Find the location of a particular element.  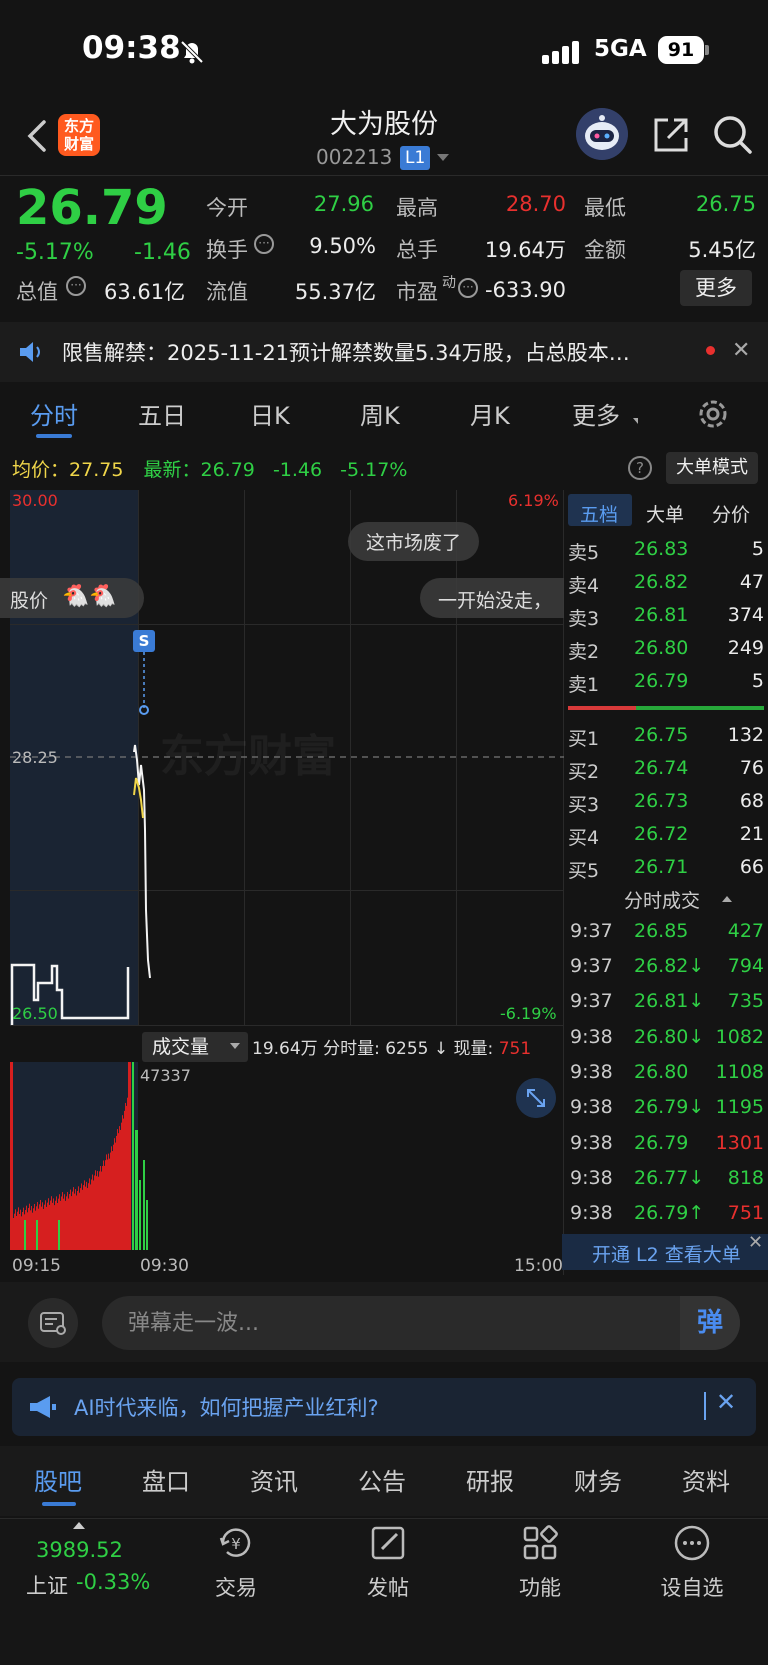

signal-badge: S is located at coordinates (144, 641).